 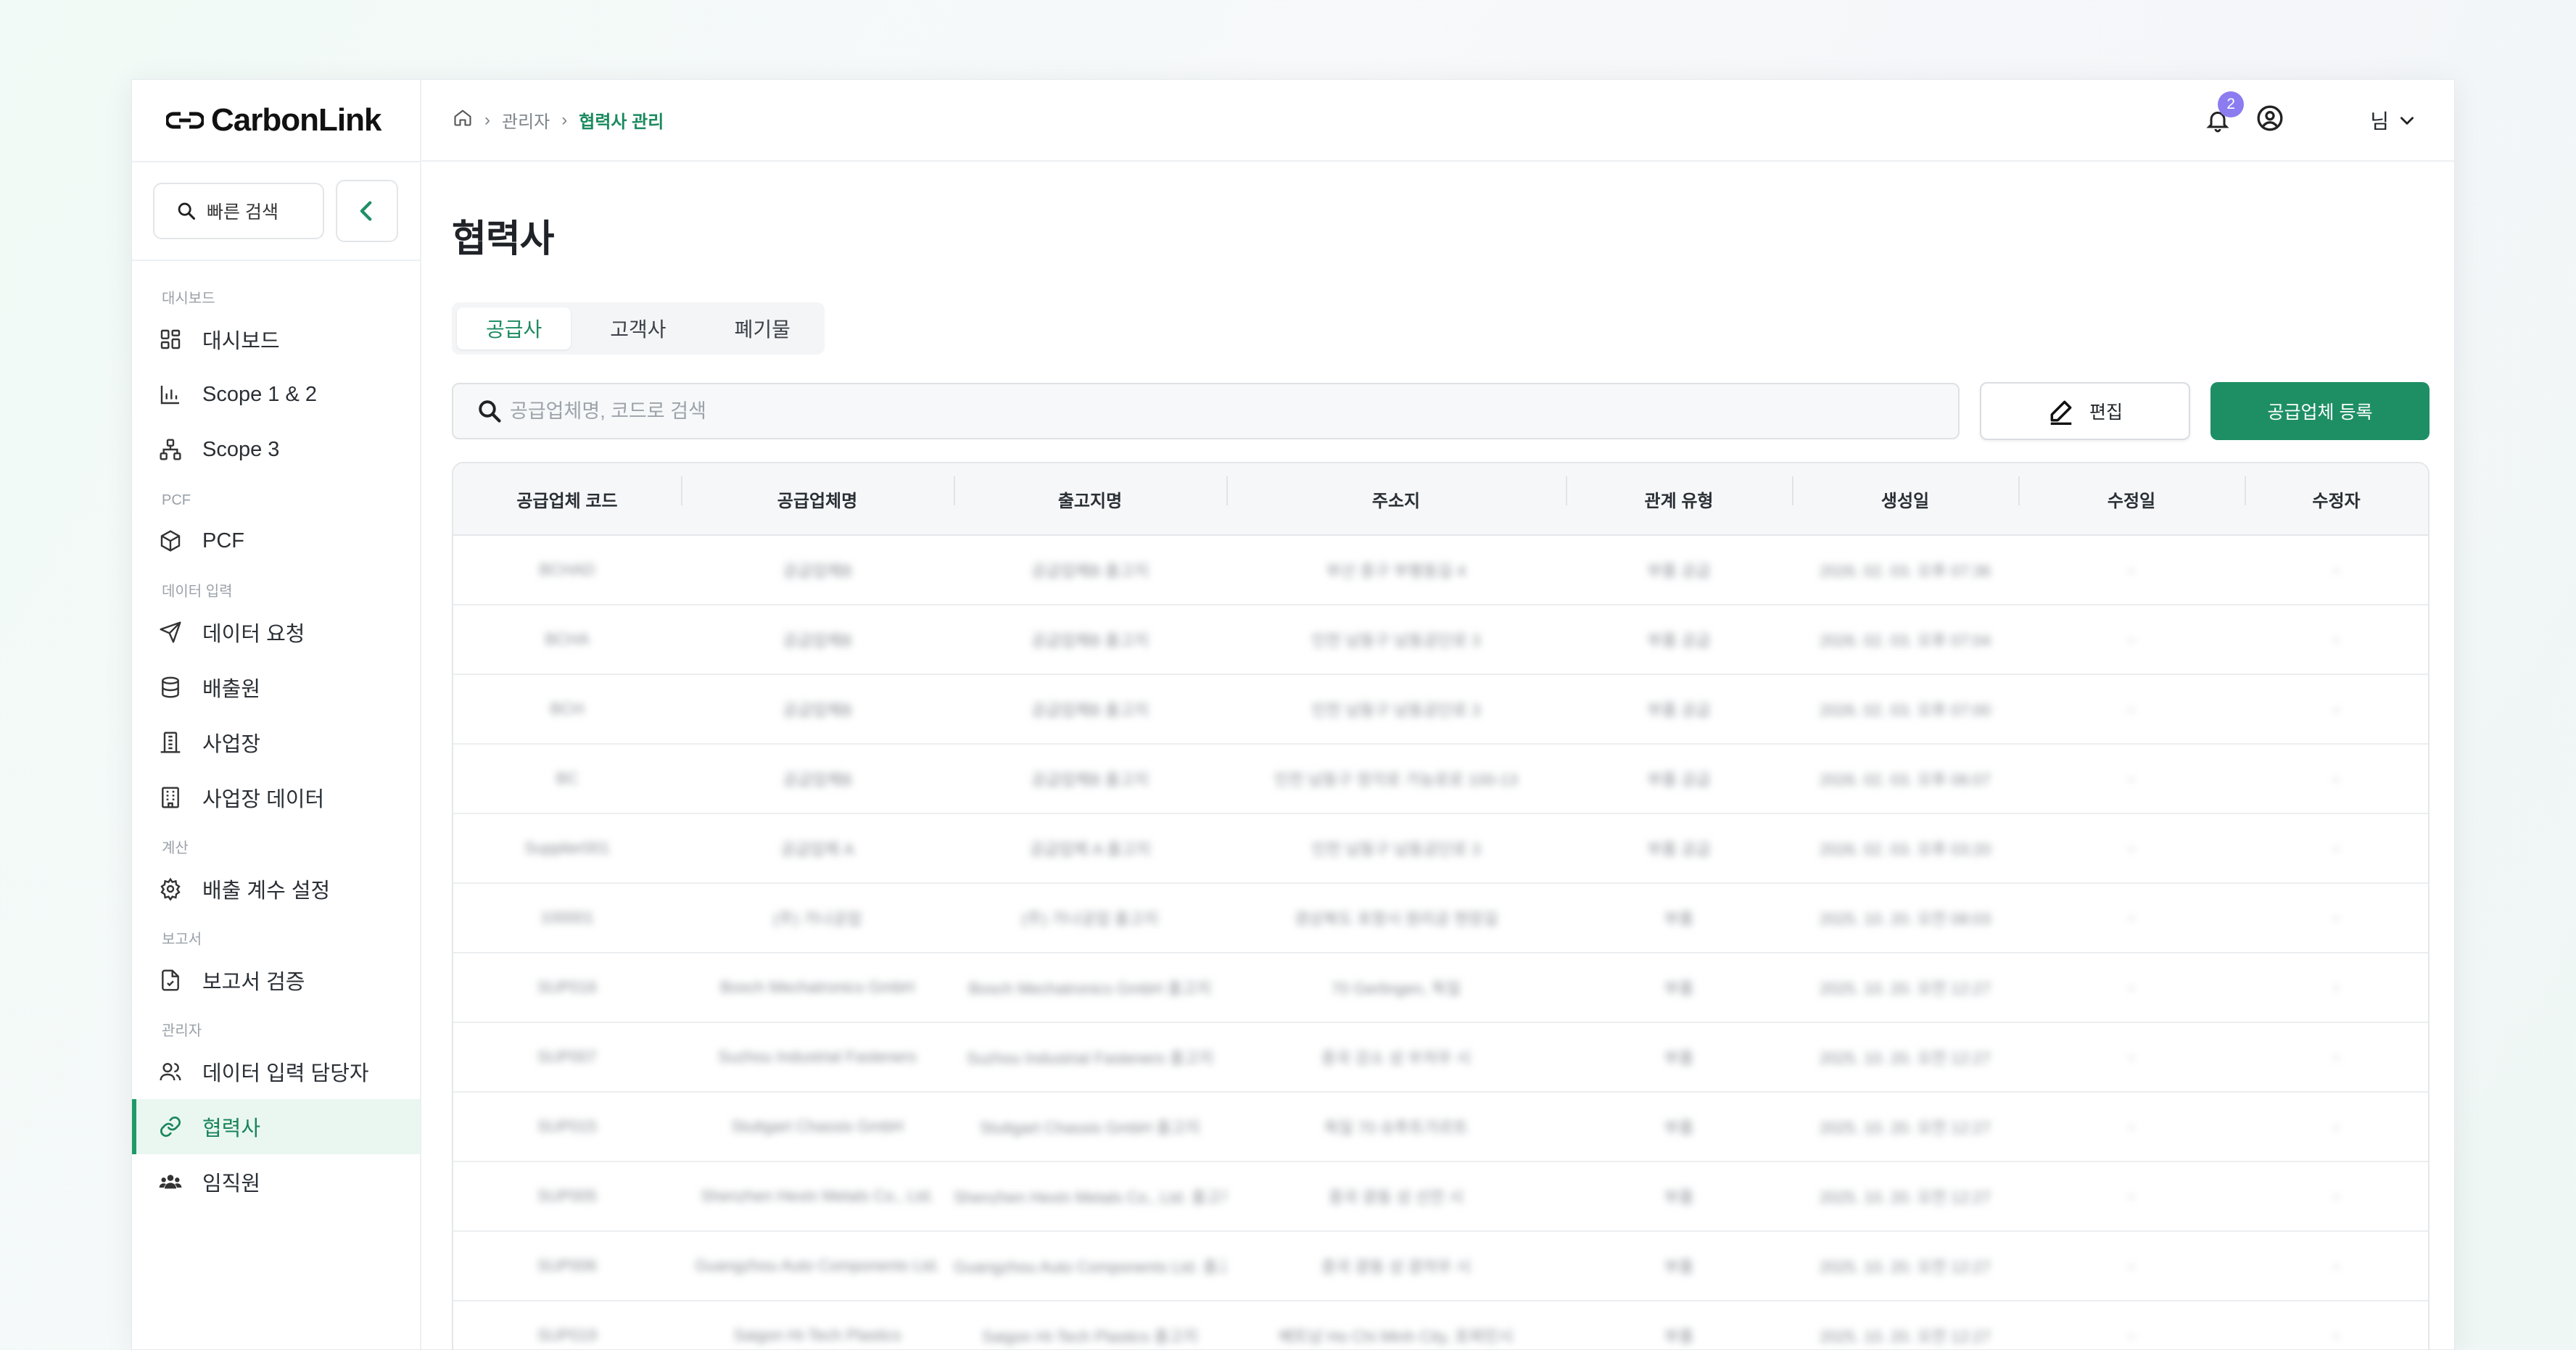 I want to click on sidebar-item-label: PCF, so click(x=223, y=540).